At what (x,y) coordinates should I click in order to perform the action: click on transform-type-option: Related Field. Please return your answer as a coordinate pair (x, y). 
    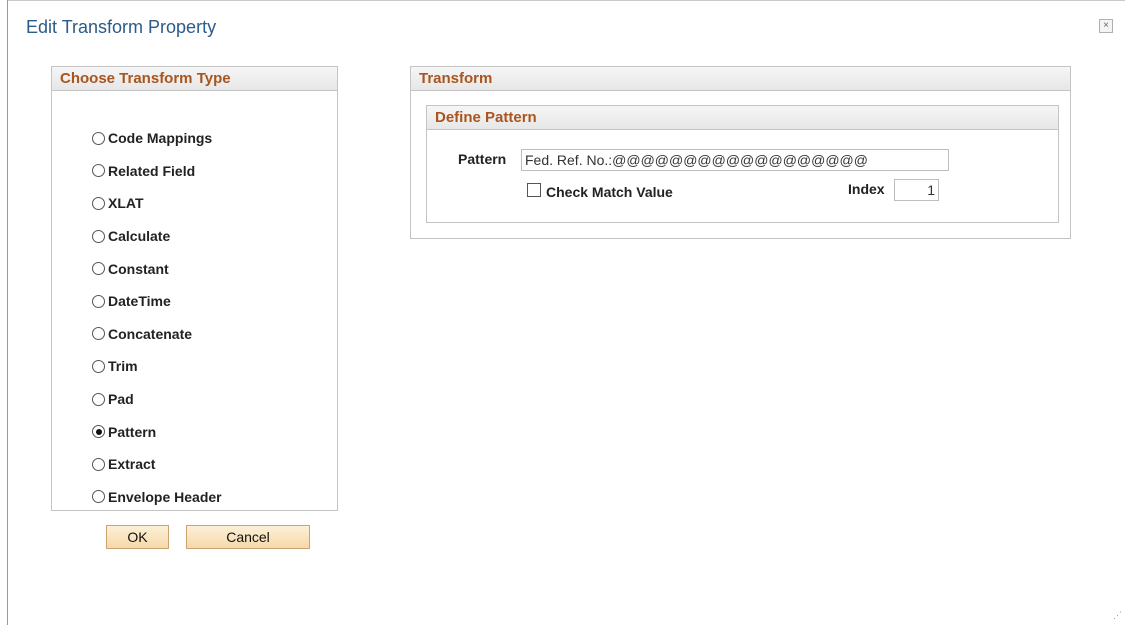
    Looking at the image, I should click on (157, 171).